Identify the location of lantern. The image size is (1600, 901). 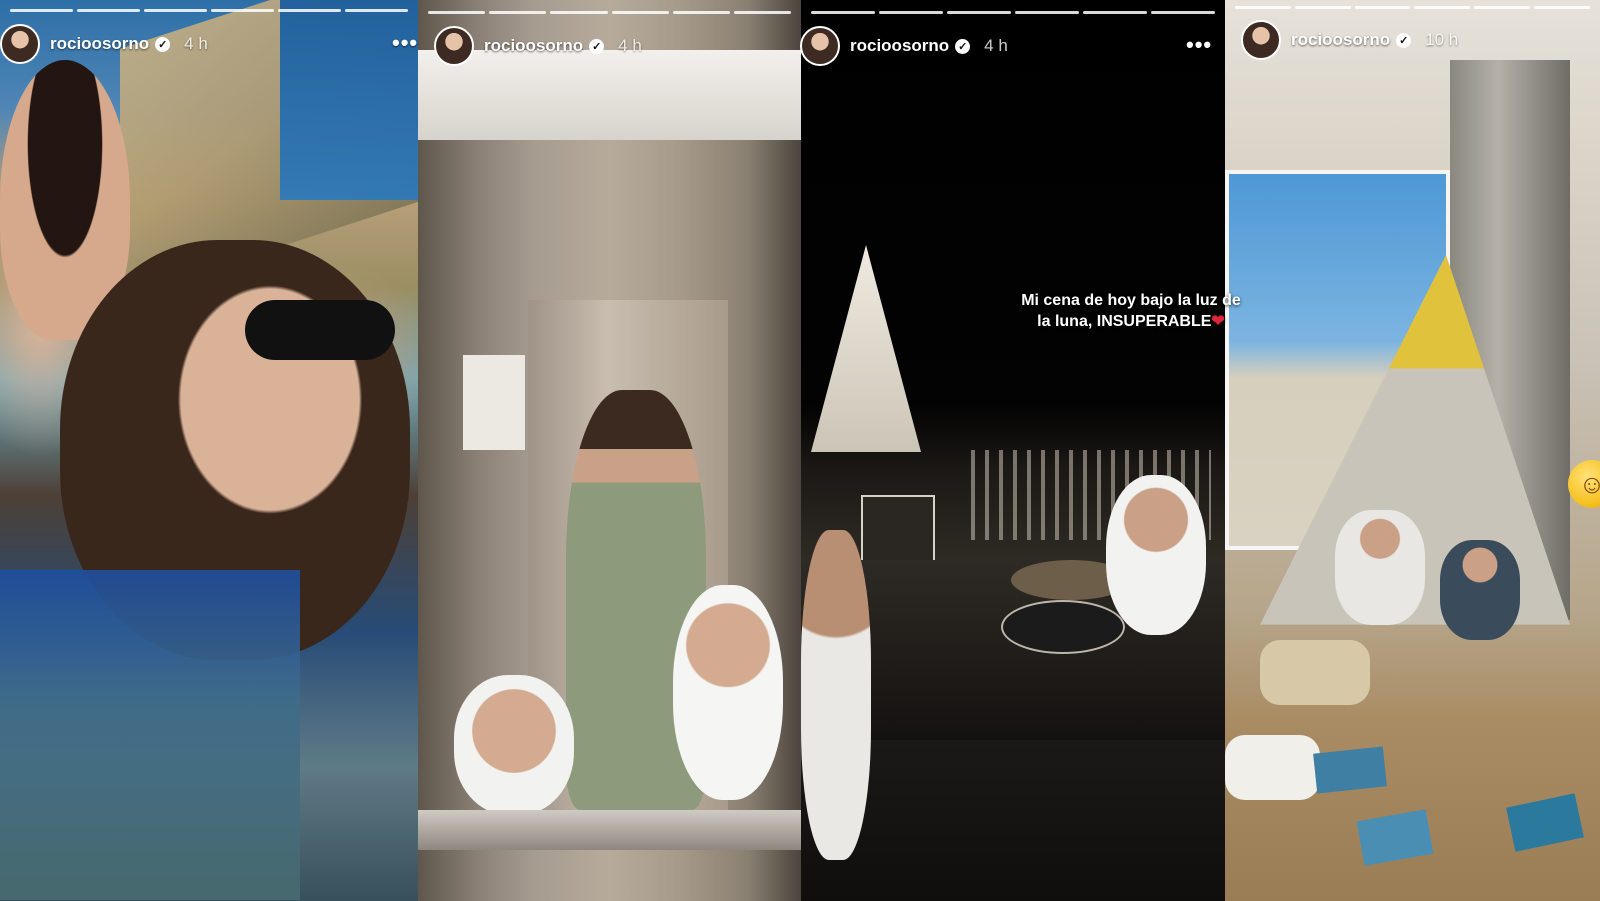
(898, 532).